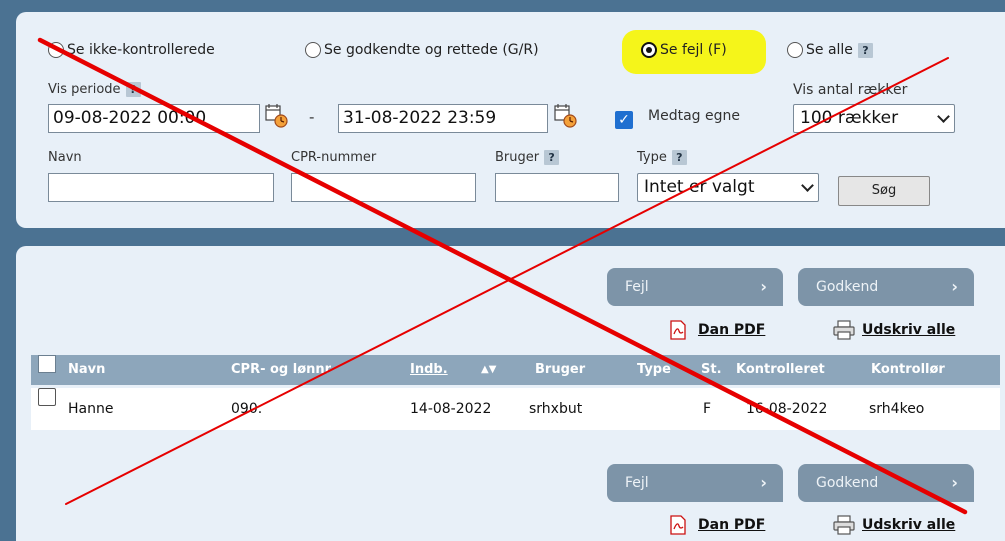  Describe the element at coordinates (711, 370) in the screenshot. I see `col-st: St.` at that location.